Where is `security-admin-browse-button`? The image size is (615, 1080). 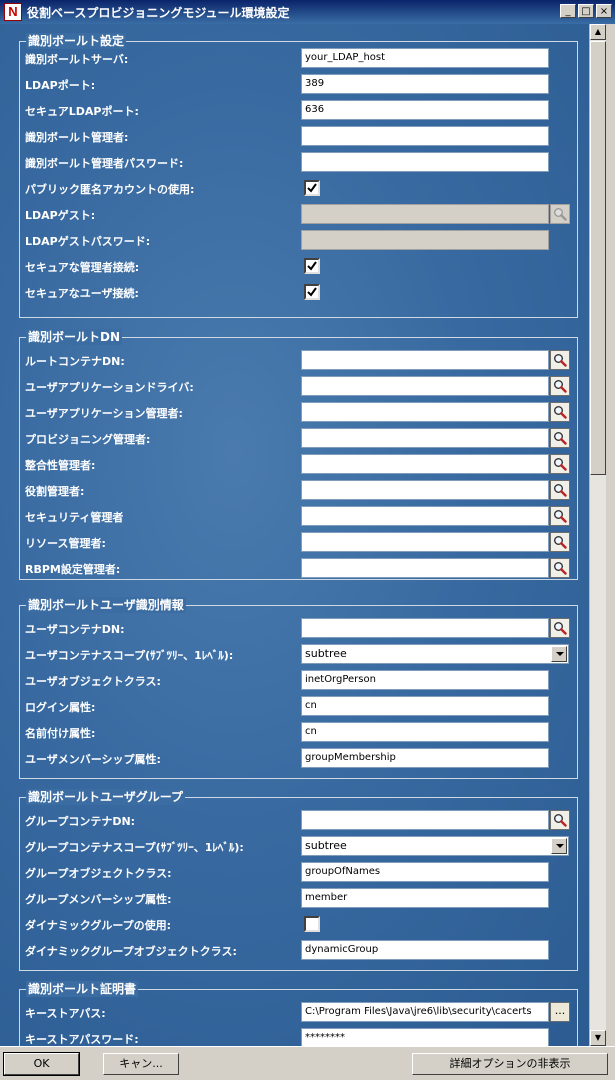 security-admin-browse-button is located at coordinates (560, 516).